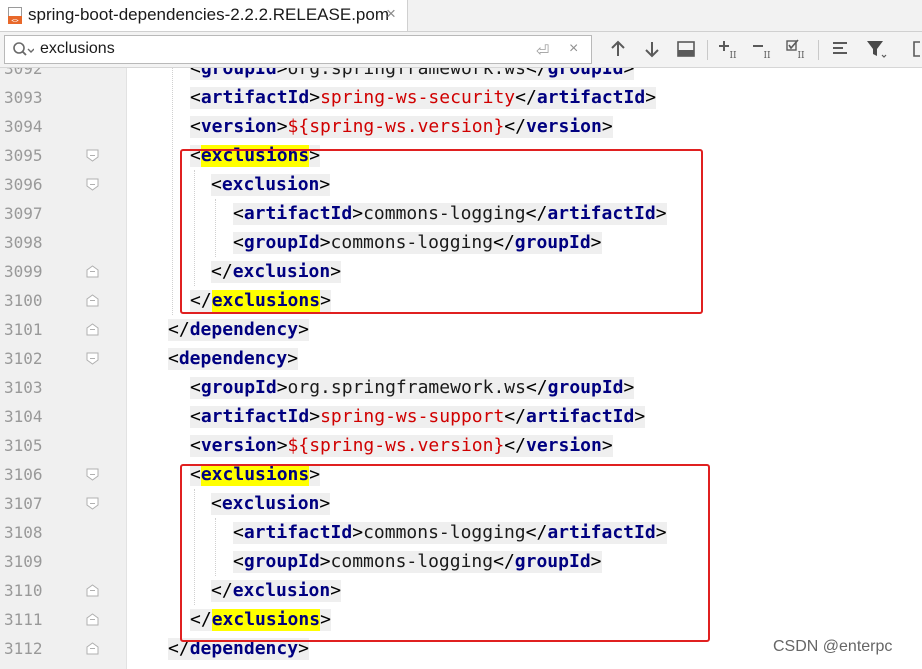 The width and height of the screenshot is (922, 669). I want to click on line-number: 3110, so click(23, 590).